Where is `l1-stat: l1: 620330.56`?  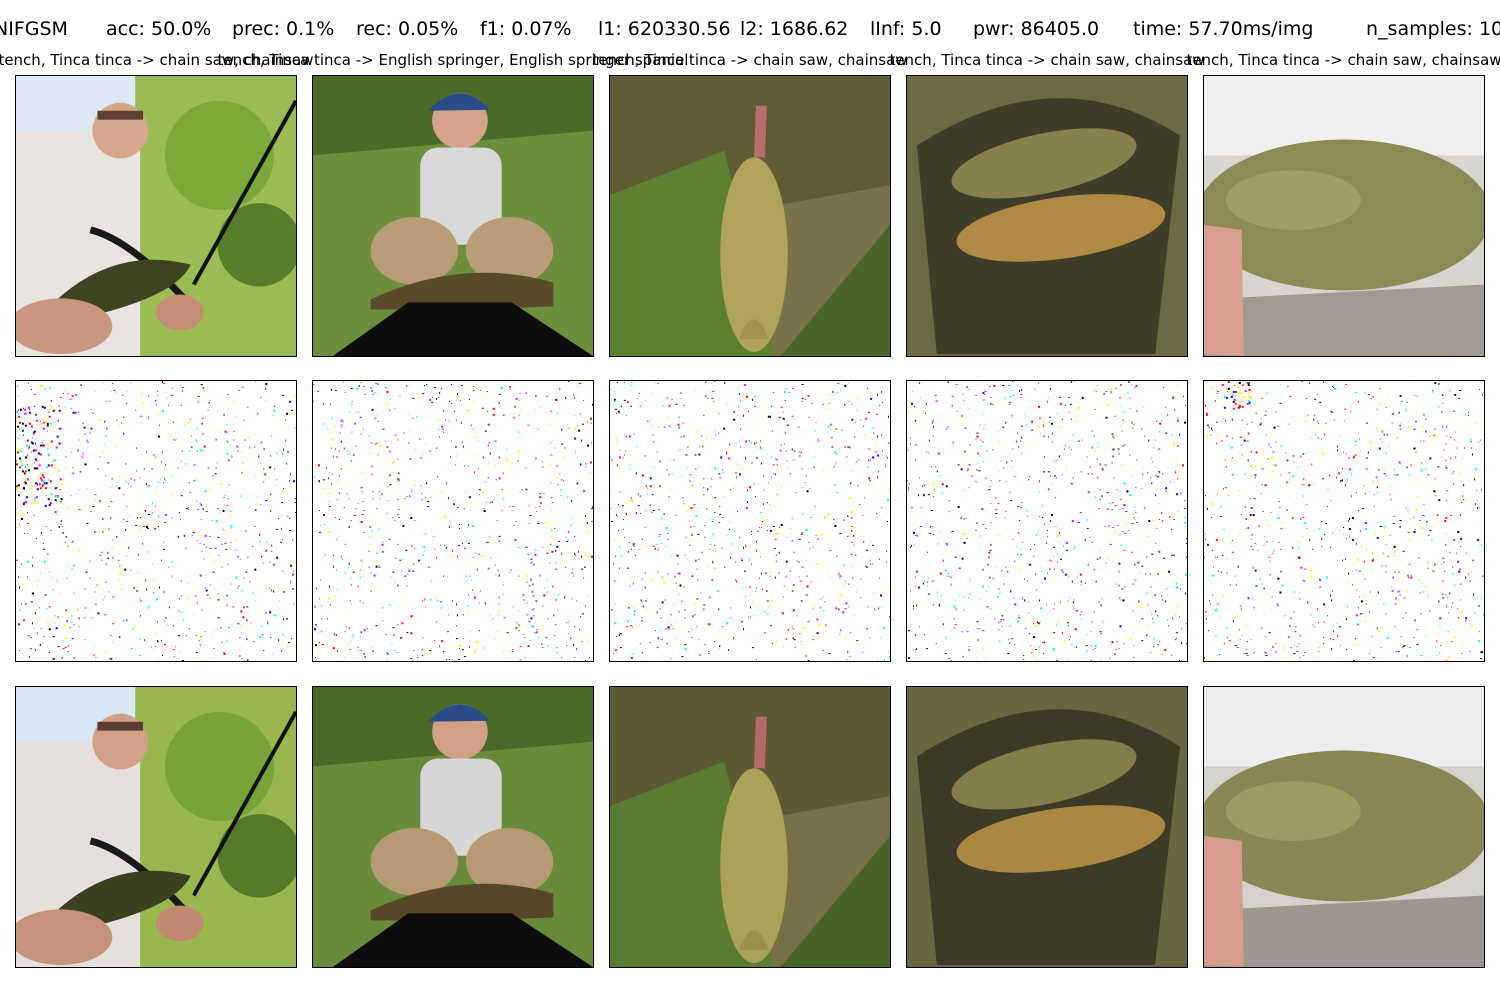
l1-stat: l1: 620330.56 is located at coordinates (664, 29).